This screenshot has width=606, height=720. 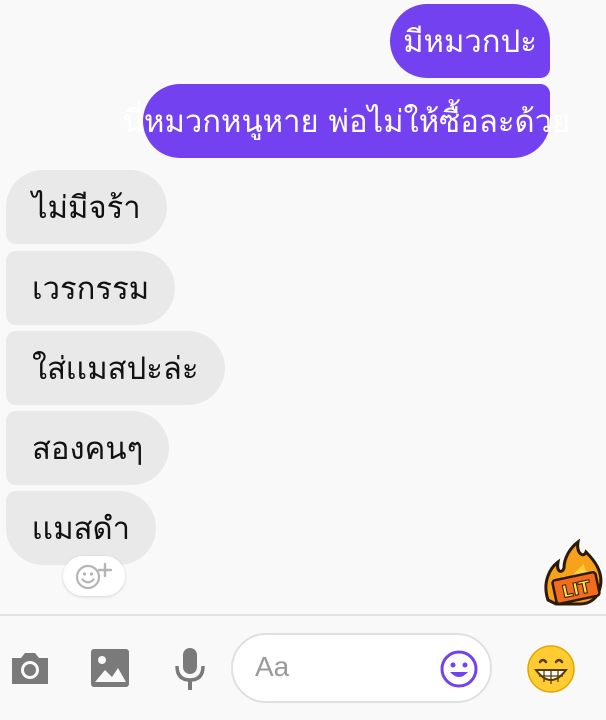 I want to click on gallery-button, so click(x=110, y=668).